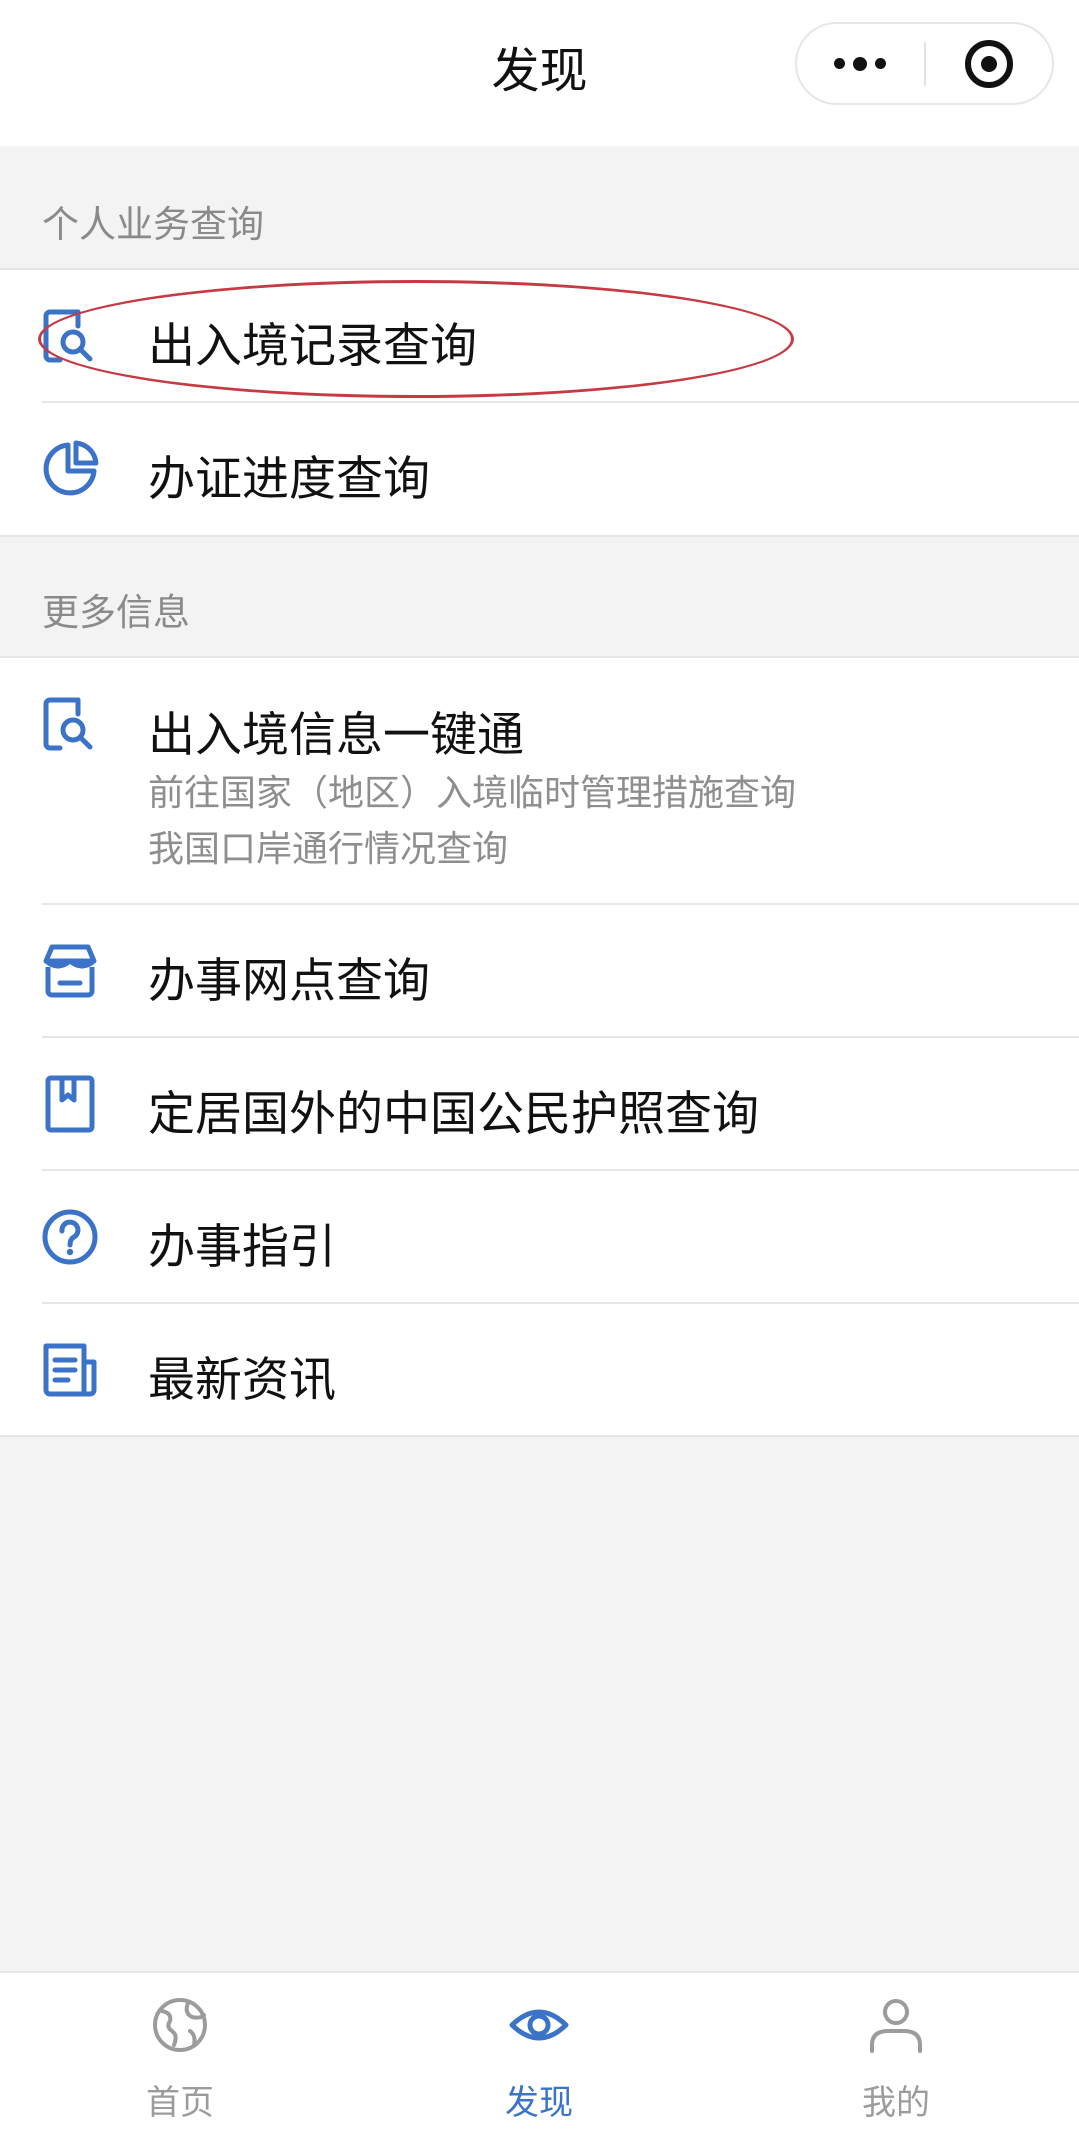  Describe the element at coordinates (896, 2103) in the screenshot. I see `tab-label: 我的` at that location.